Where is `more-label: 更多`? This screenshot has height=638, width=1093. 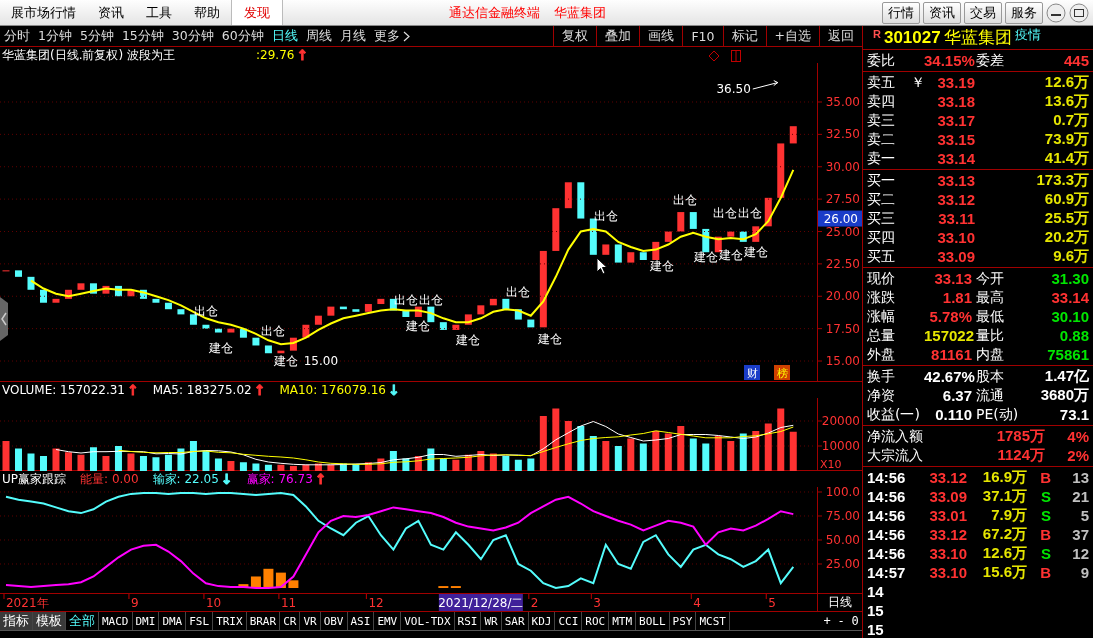 more-label: 更多 is located at coordinates (386, 36).